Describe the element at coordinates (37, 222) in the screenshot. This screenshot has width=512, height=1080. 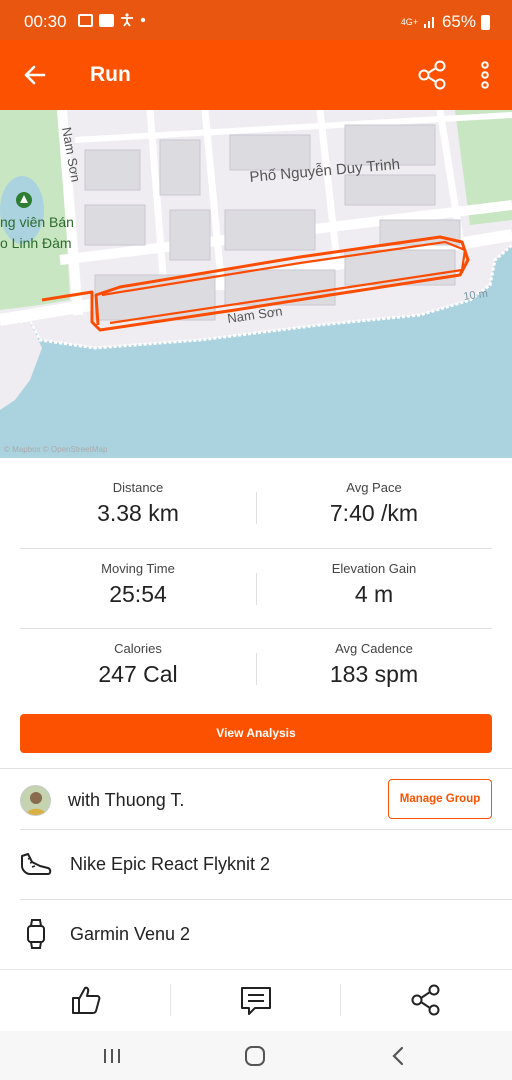
I see `park-label-1: ng viên Bán` at that location.